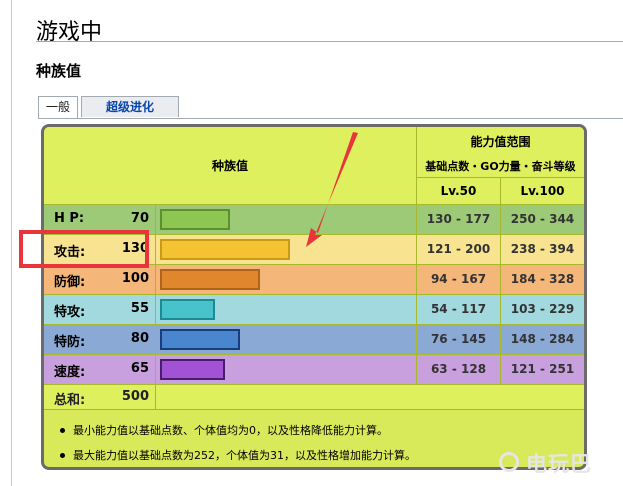  What do you see at coordinates (70, 282) in the screenshot?
I see `stat-label: 防御:` at bounding box center [70, 282].